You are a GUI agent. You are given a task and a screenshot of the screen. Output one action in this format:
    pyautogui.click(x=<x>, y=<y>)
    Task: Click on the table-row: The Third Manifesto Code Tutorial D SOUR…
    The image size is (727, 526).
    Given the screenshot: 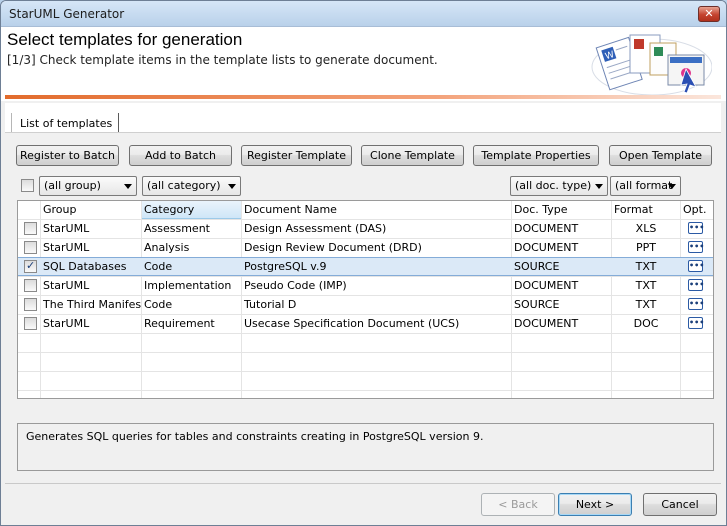 What is the action you would take?
    pyautogui.click(x=365, y=304)
    